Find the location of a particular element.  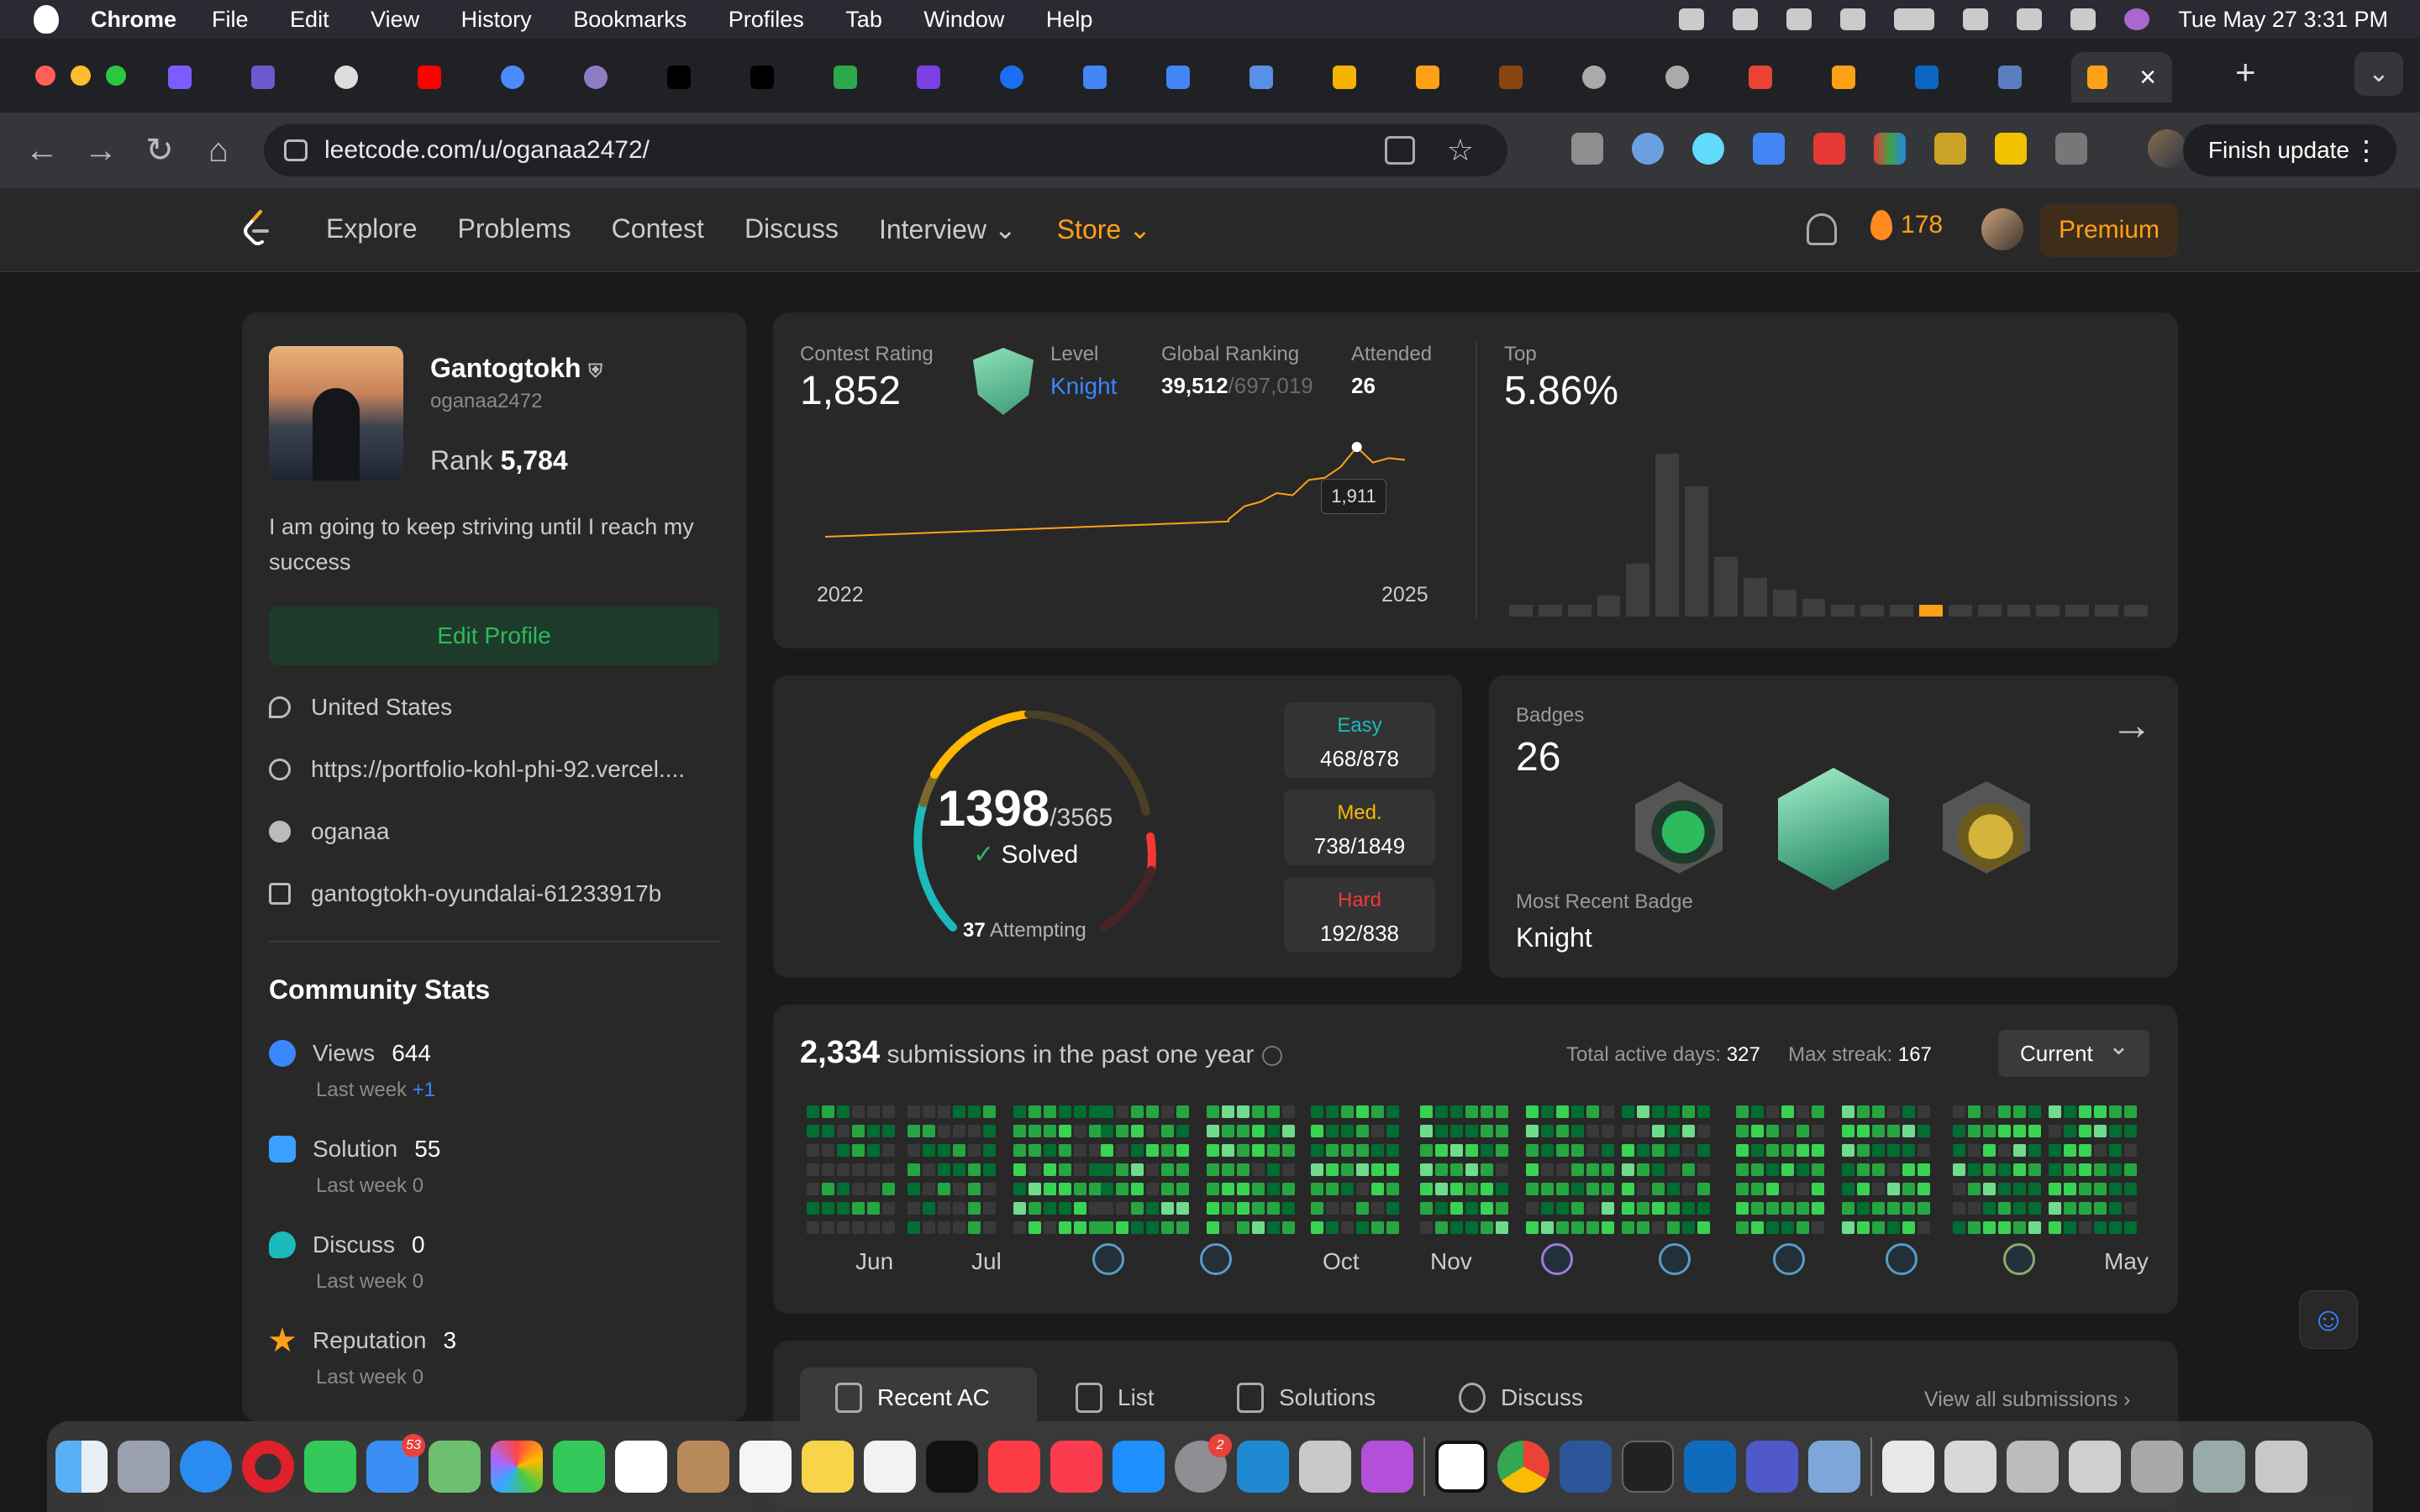

menu-history: History is located at coordinates (496, 19).